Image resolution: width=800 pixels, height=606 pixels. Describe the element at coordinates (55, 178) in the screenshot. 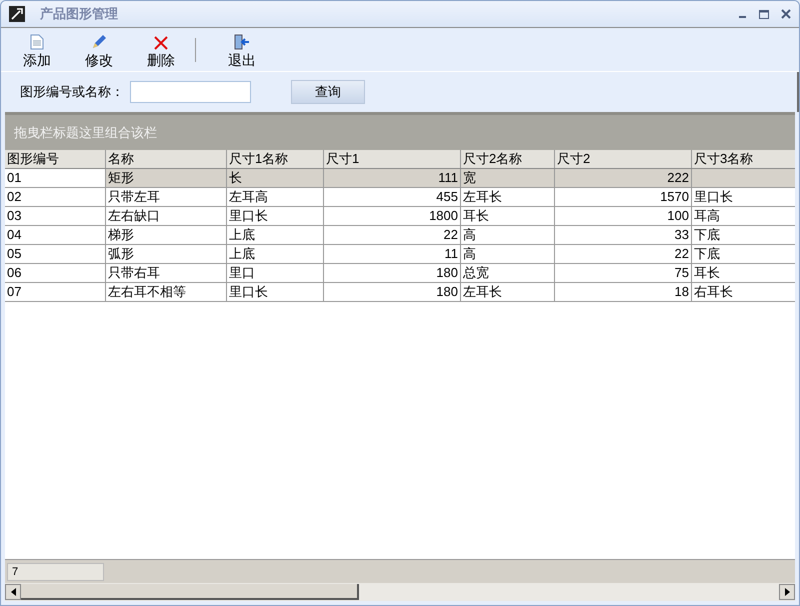

I see `table-cell: 01` at that location.